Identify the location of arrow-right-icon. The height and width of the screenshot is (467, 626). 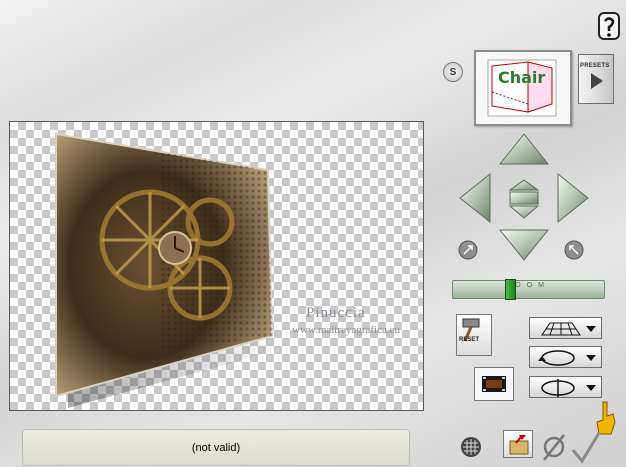
(573, 198).